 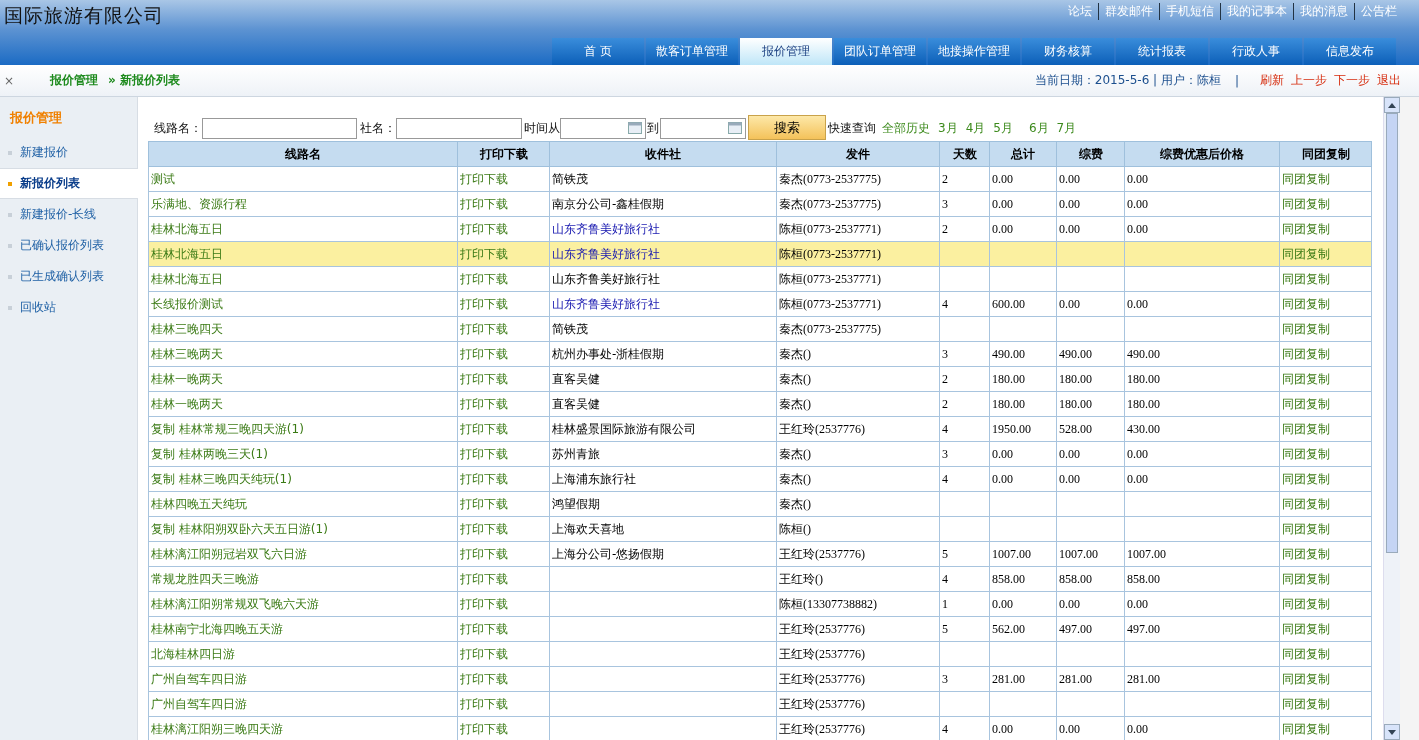 What do you see at coordinates (68, 276) in the screenshot?
I see `sidebar-item: 已生成确认列表` at bounding box center [68, 276].